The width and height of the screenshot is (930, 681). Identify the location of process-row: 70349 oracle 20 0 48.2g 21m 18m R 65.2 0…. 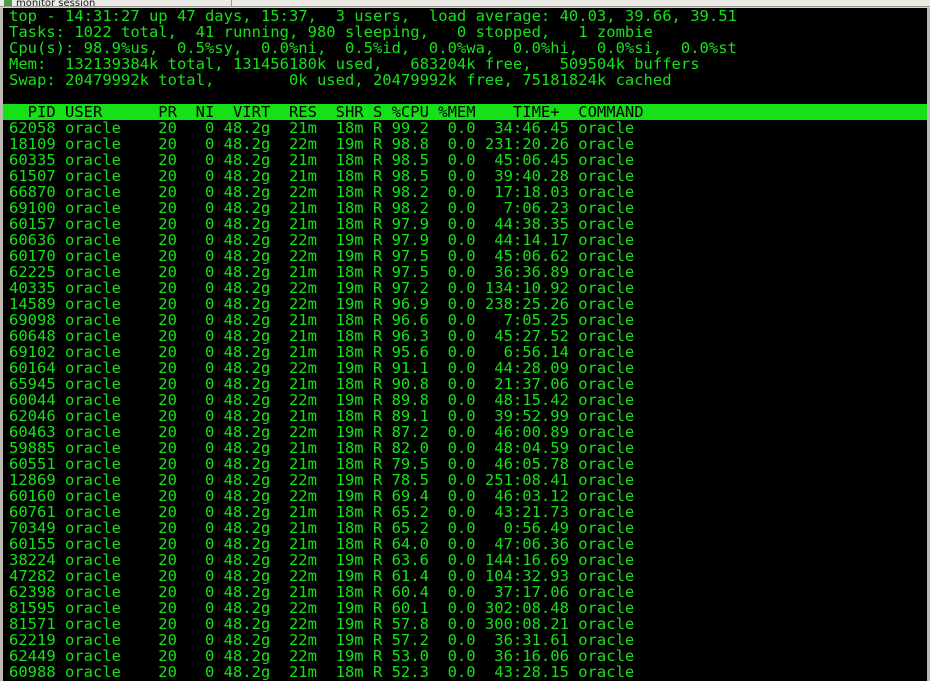
(468, 528).